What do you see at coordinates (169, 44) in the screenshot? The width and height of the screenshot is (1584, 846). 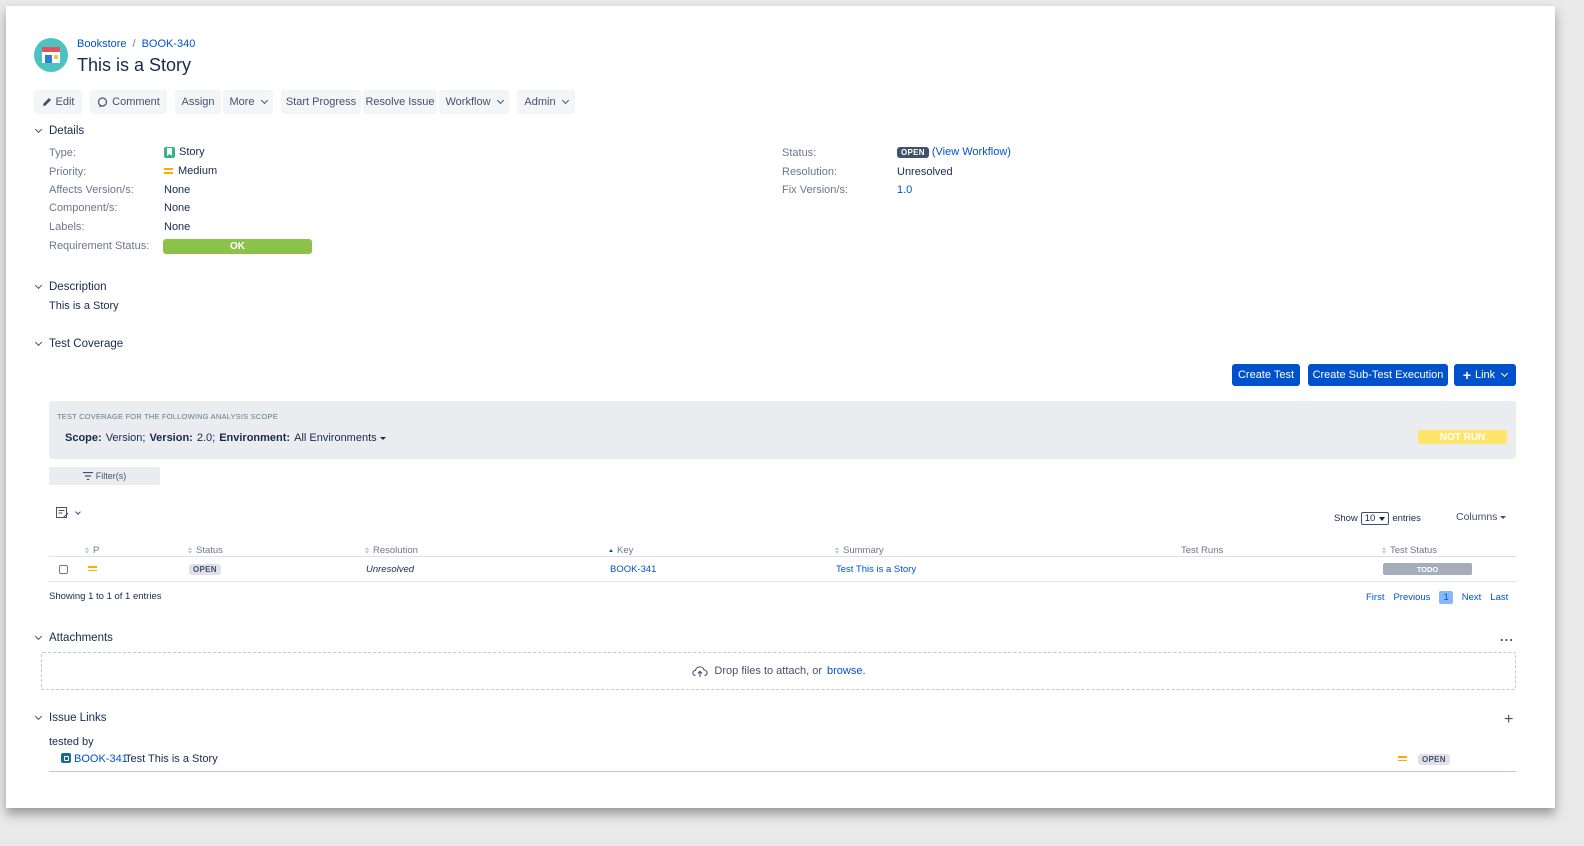 I see `breadcrumb-issue-key: BOOK-340` at bounding box center [169, 44].